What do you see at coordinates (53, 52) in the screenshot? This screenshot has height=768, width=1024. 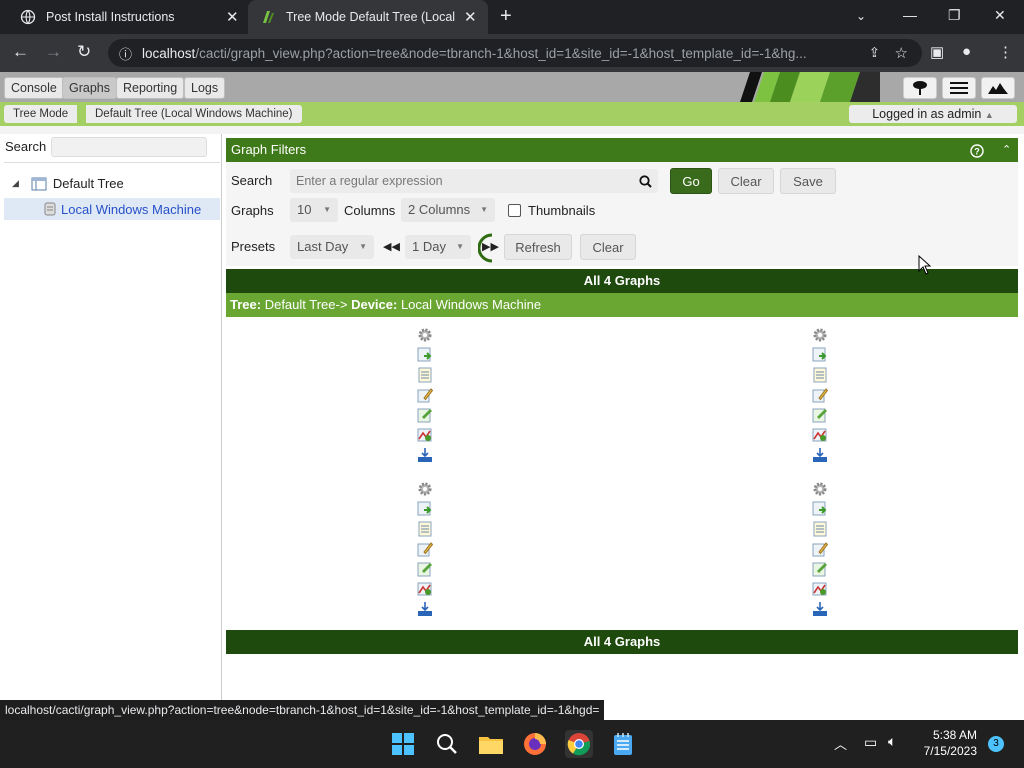 I see `forward-icon: →` at bounding box center [53, 52].